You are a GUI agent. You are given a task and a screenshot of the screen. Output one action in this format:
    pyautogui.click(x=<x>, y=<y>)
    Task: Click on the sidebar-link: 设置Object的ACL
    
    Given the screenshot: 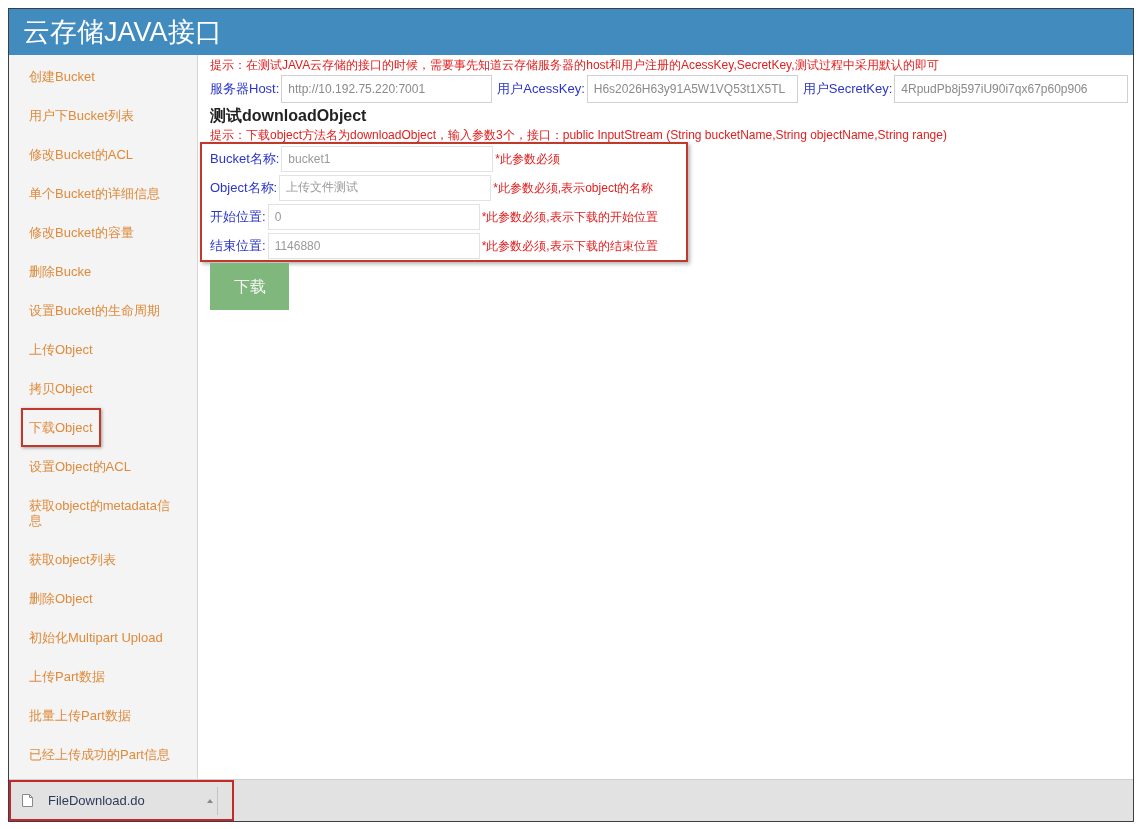 What is the action you would take?
    pyautogui.click(x=80, y=466)
    